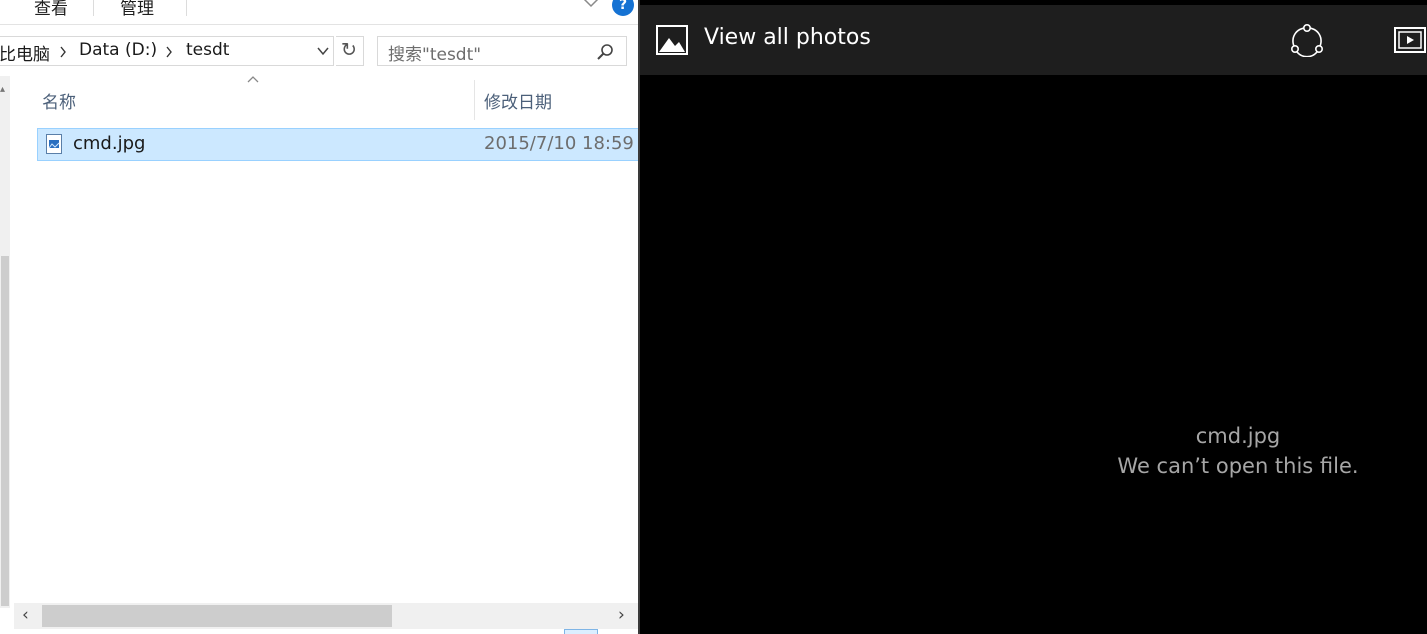 The width and height of the screenshot is (1427, 634). I want to click on address-bar: 比电脑 Data (D:) tesdt, so click(167, 51).